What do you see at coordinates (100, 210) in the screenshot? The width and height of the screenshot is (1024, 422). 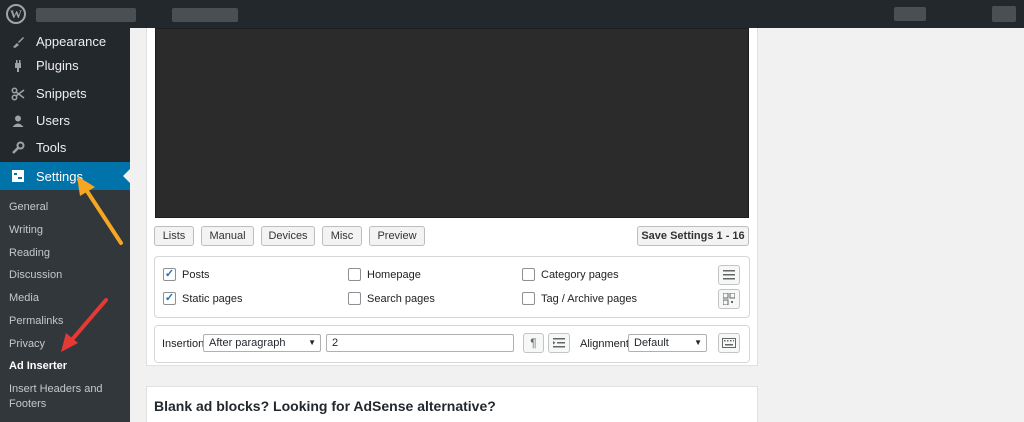 I see `orange-annotation-arrow` at bounding box center [100, 210].